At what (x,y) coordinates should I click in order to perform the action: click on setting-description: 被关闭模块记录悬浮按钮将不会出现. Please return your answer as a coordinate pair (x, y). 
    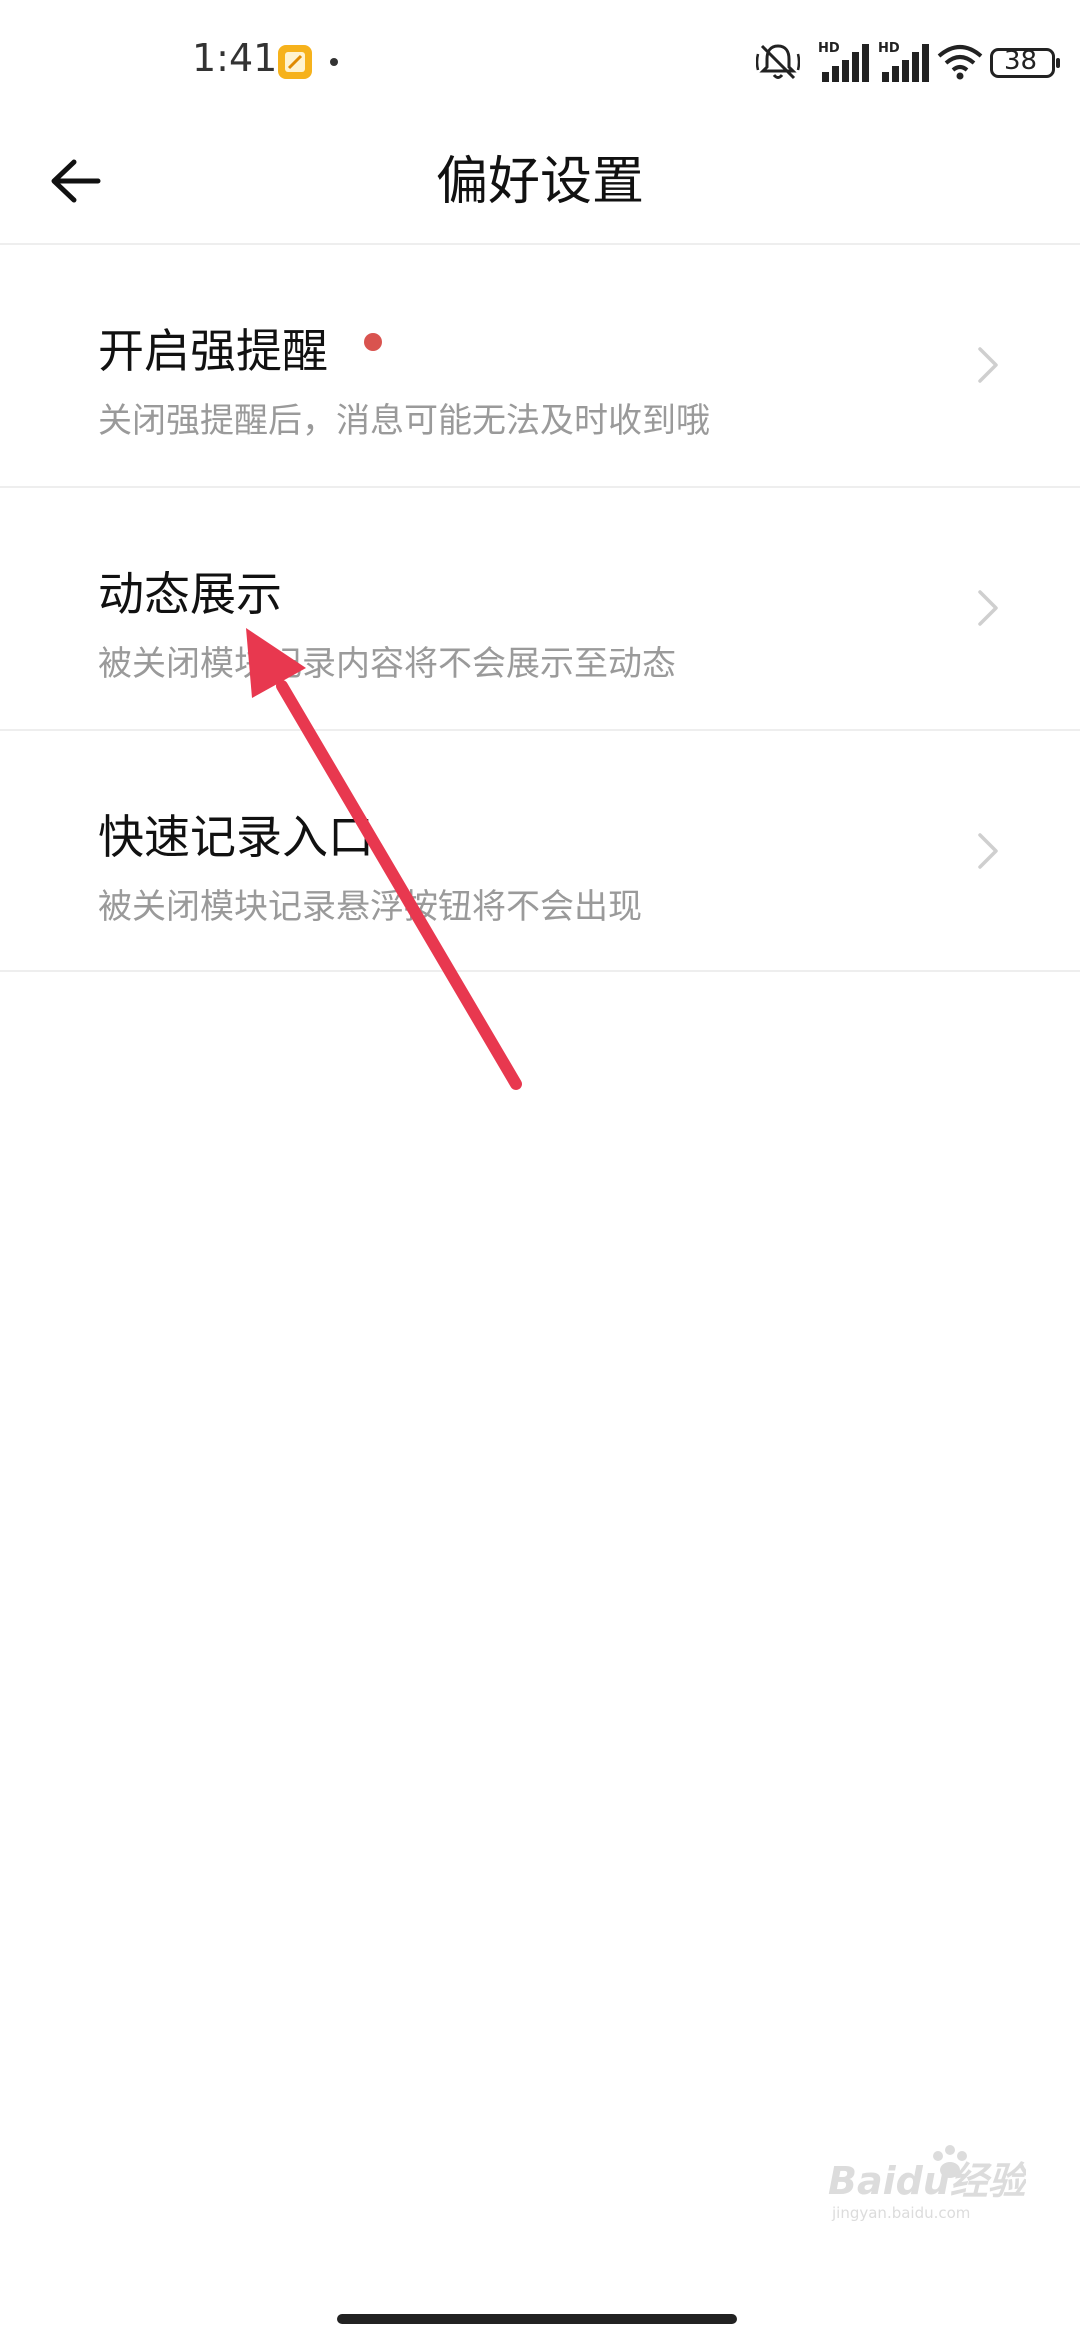
    Looking at the image, I should click on (370, 907).